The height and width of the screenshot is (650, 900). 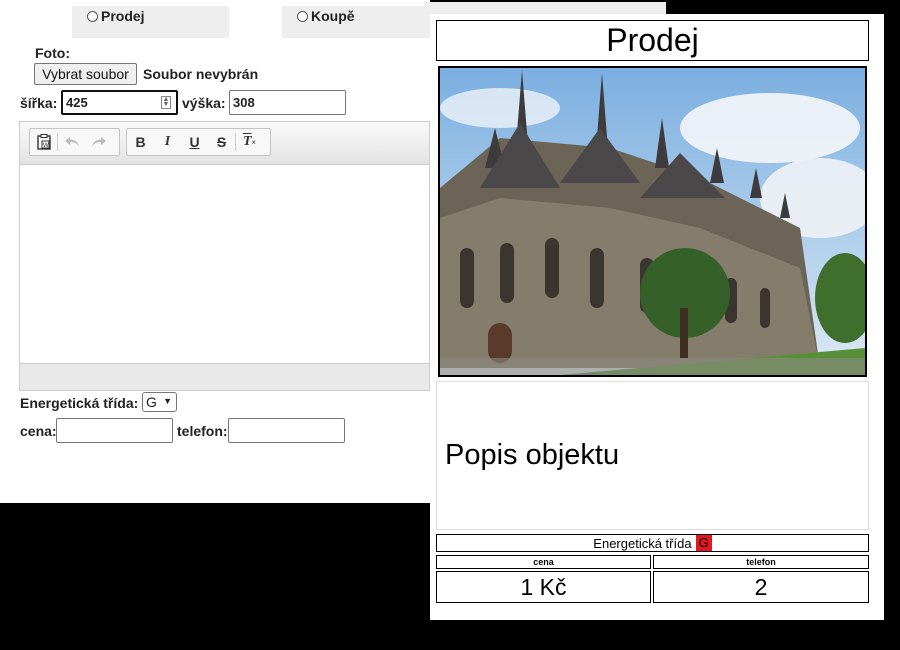 What do you see at coordinates (167, 401) in the screenshot?
I see `chevron-down-icon: ▼` at bounding box center [167, 401].